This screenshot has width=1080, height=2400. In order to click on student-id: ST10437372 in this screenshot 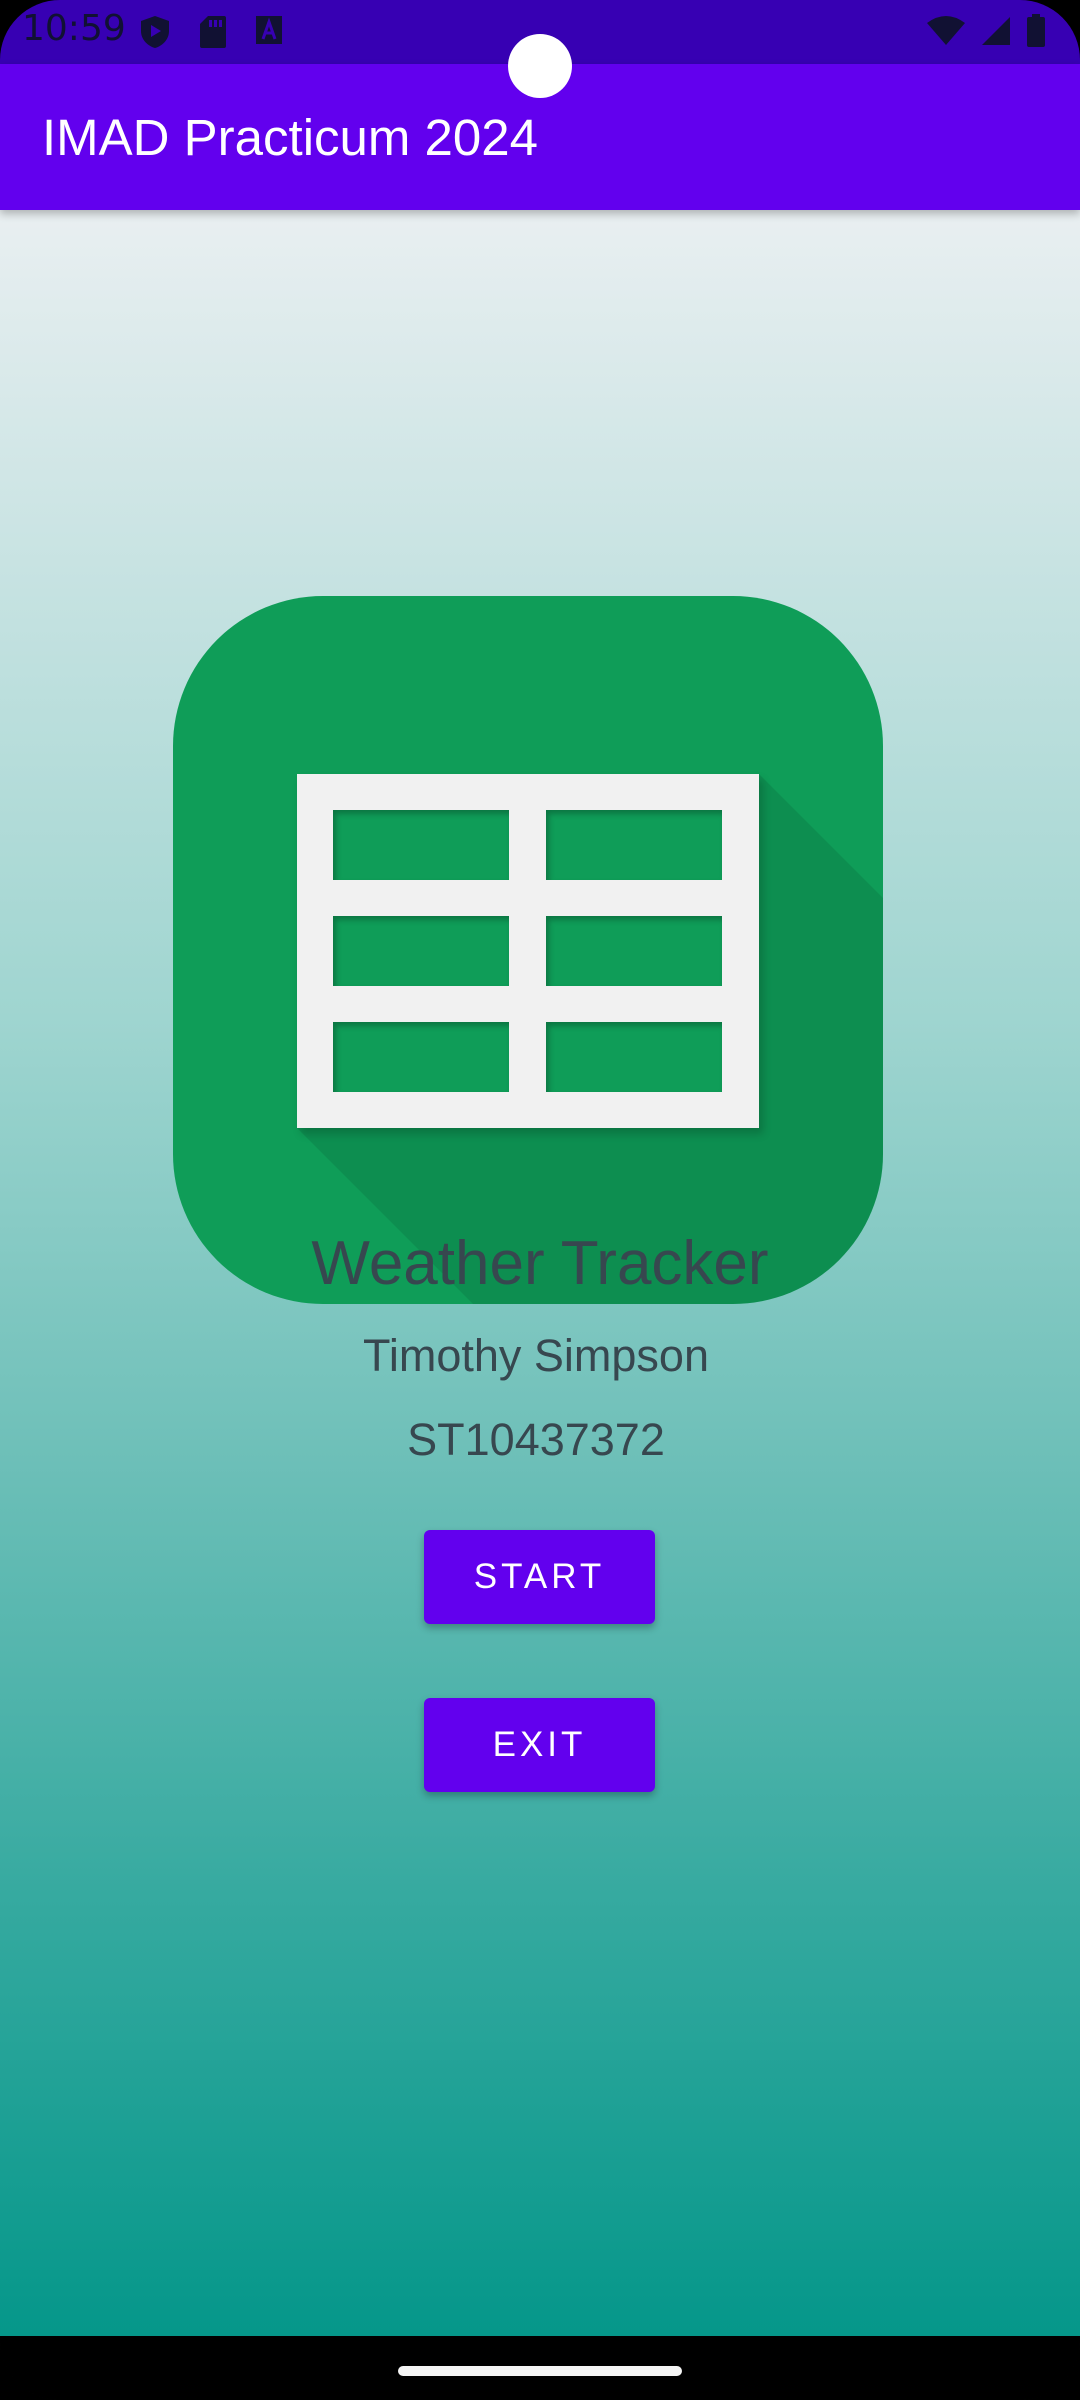, I will do `click(536, 1439)`.